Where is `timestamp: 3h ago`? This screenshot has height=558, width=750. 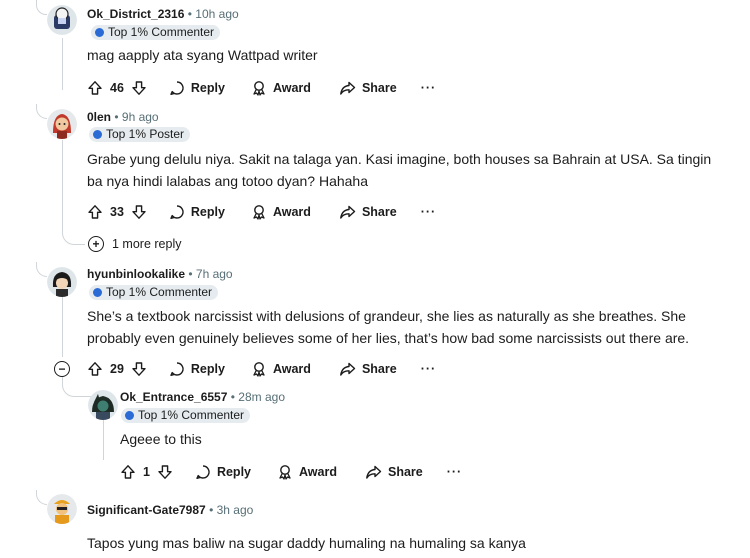 timestamp: 3h ago is located at coordinates (235, 510).